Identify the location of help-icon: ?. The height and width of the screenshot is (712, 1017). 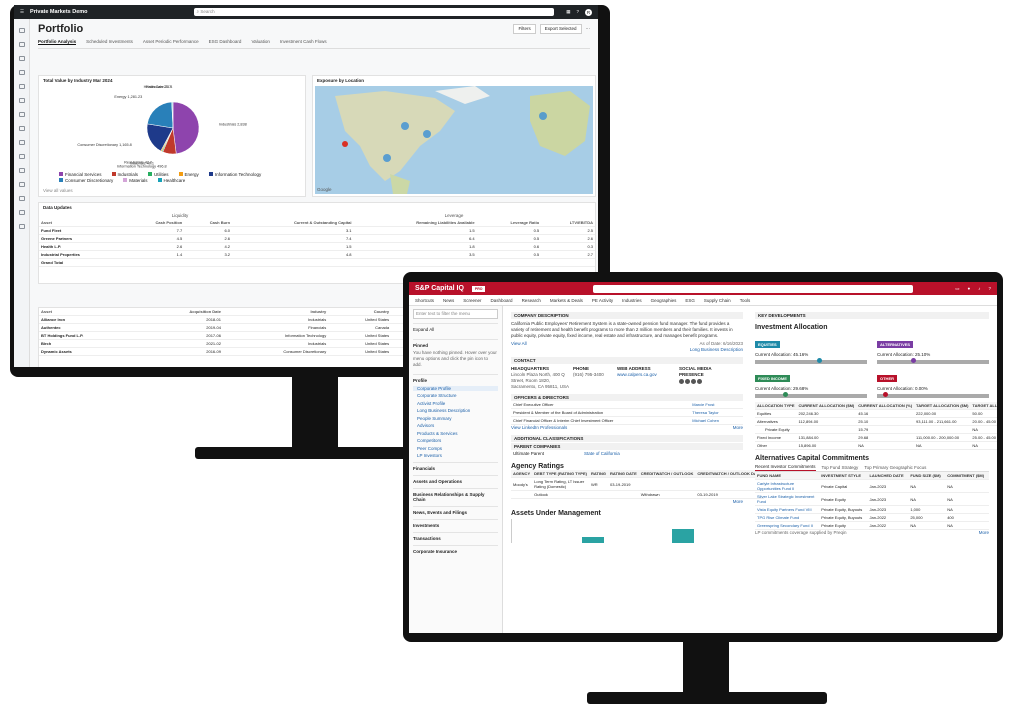
(577, 12).